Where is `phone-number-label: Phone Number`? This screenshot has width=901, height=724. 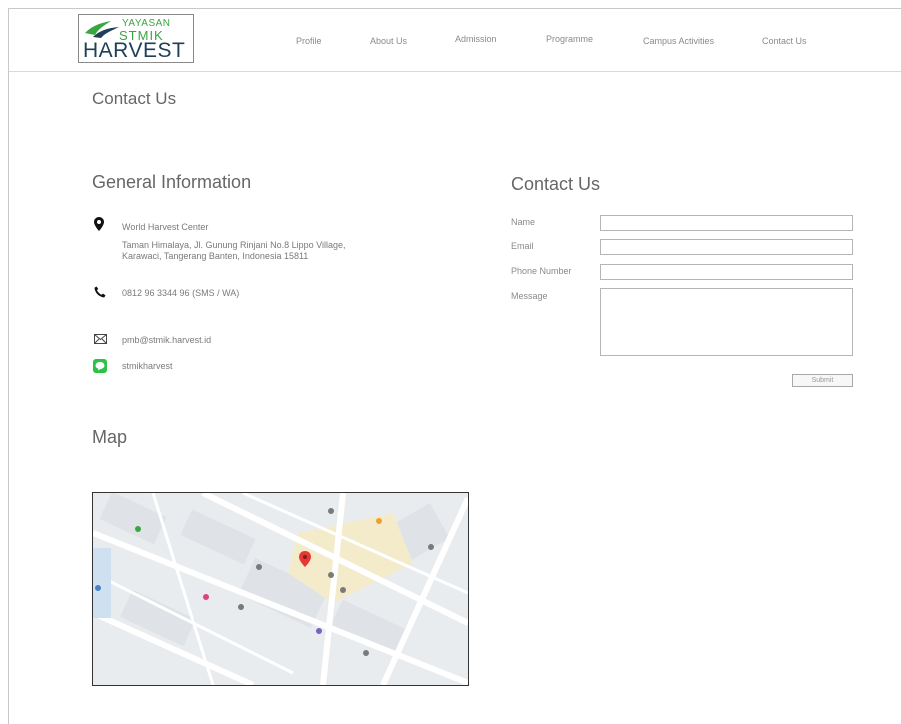 phone-number-label: Phone Number is located at coordinates (541, 271).